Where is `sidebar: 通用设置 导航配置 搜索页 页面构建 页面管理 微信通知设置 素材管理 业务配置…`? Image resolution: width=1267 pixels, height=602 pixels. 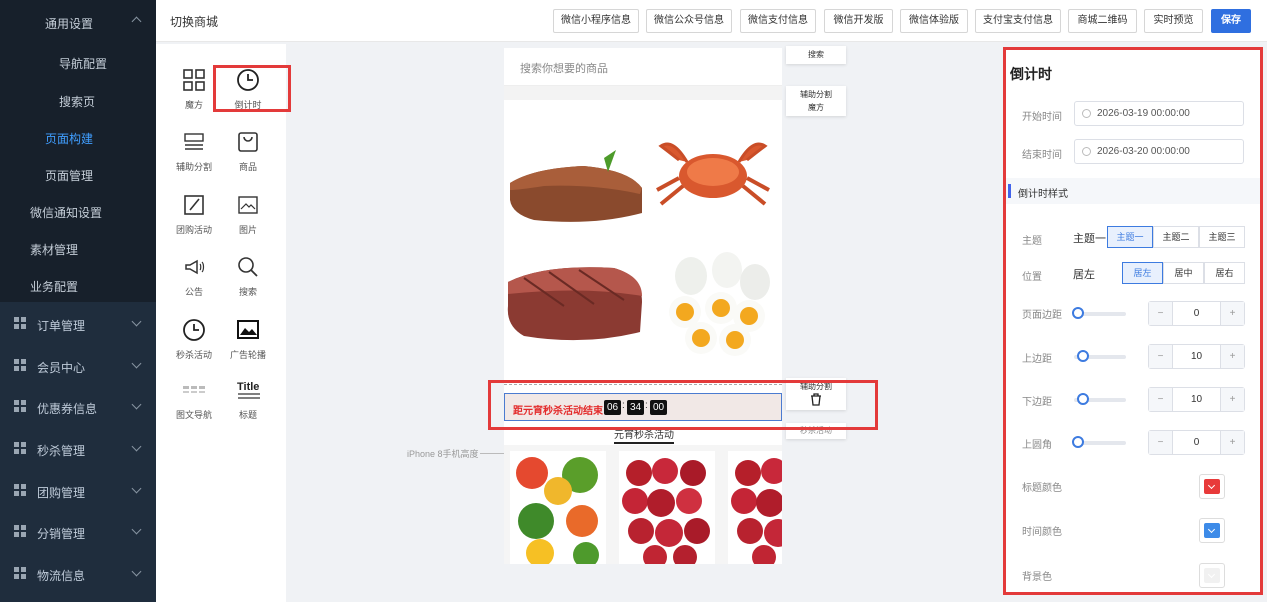
sidebar: 通用设置 导航配置 搜索页 页面构建 页面管理 微信通知设置 素材管理 业务配置… is located at coordinates (78, 301).